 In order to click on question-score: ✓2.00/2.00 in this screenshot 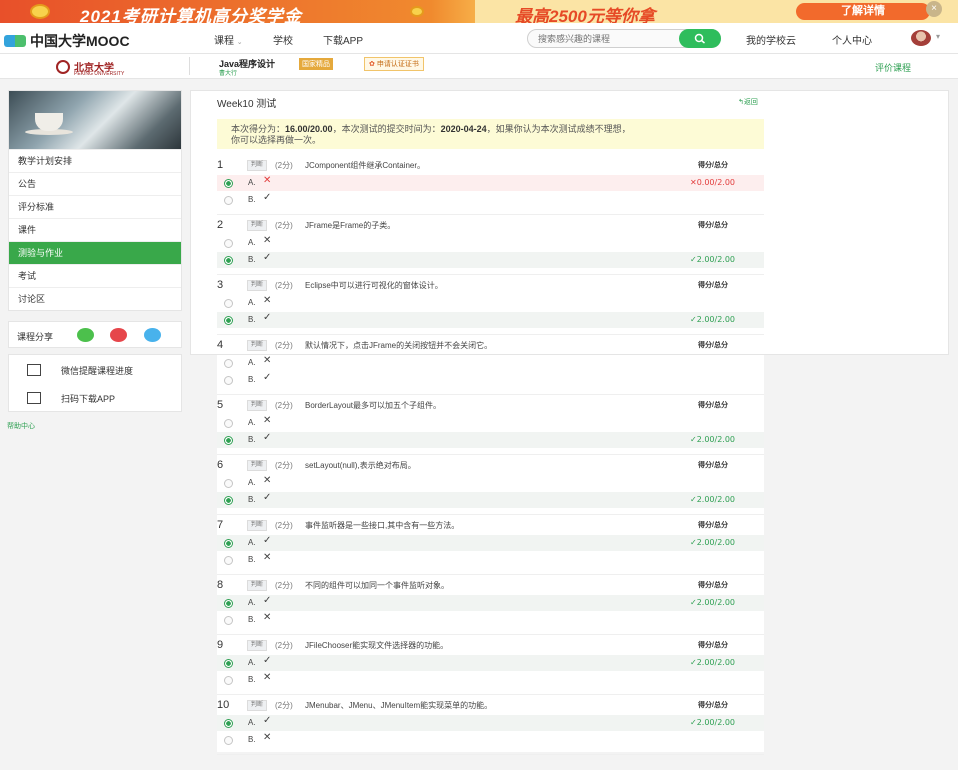, I will do `click(713, 319)`.